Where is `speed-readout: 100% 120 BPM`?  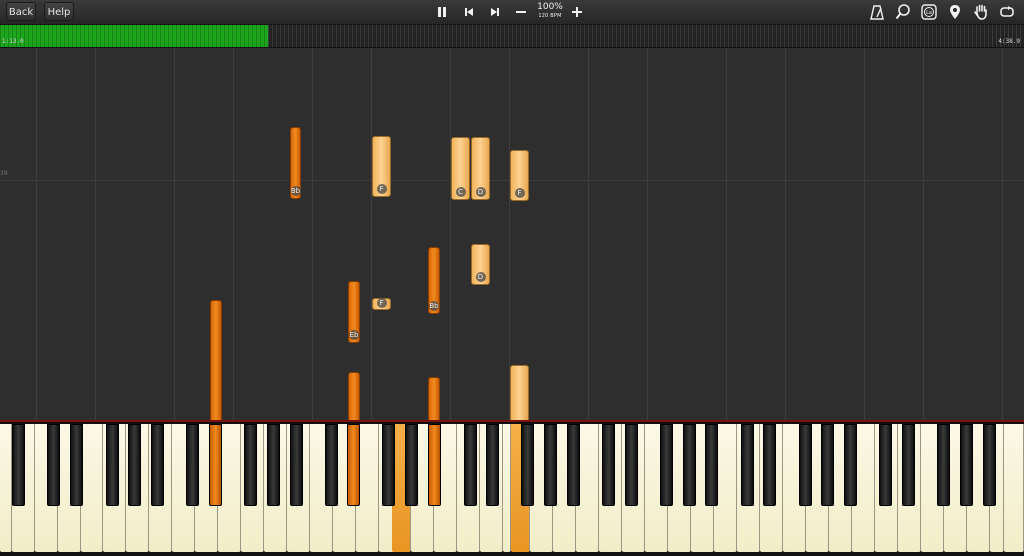 speed-readout: 100% 120 BPM is located at coordinates (550, 11).